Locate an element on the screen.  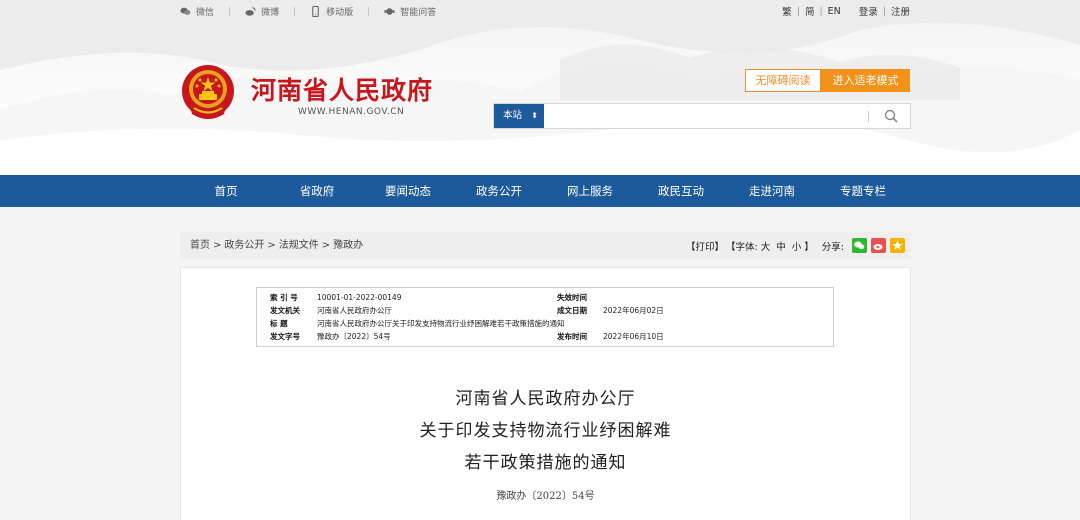
font-size-suffix: 】 is located at coordinates (809, 247).